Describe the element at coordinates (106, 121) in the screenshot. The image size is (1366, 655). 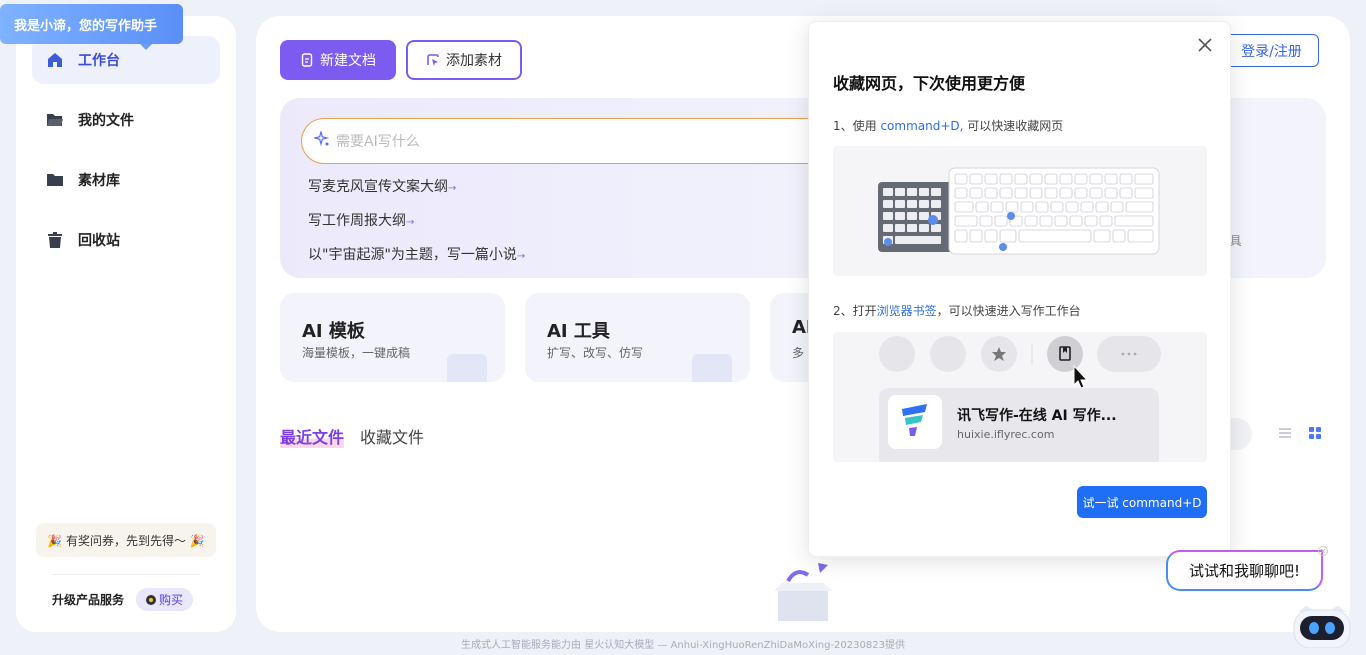
I see `sidebar-item-label: 我的文件` at that location.